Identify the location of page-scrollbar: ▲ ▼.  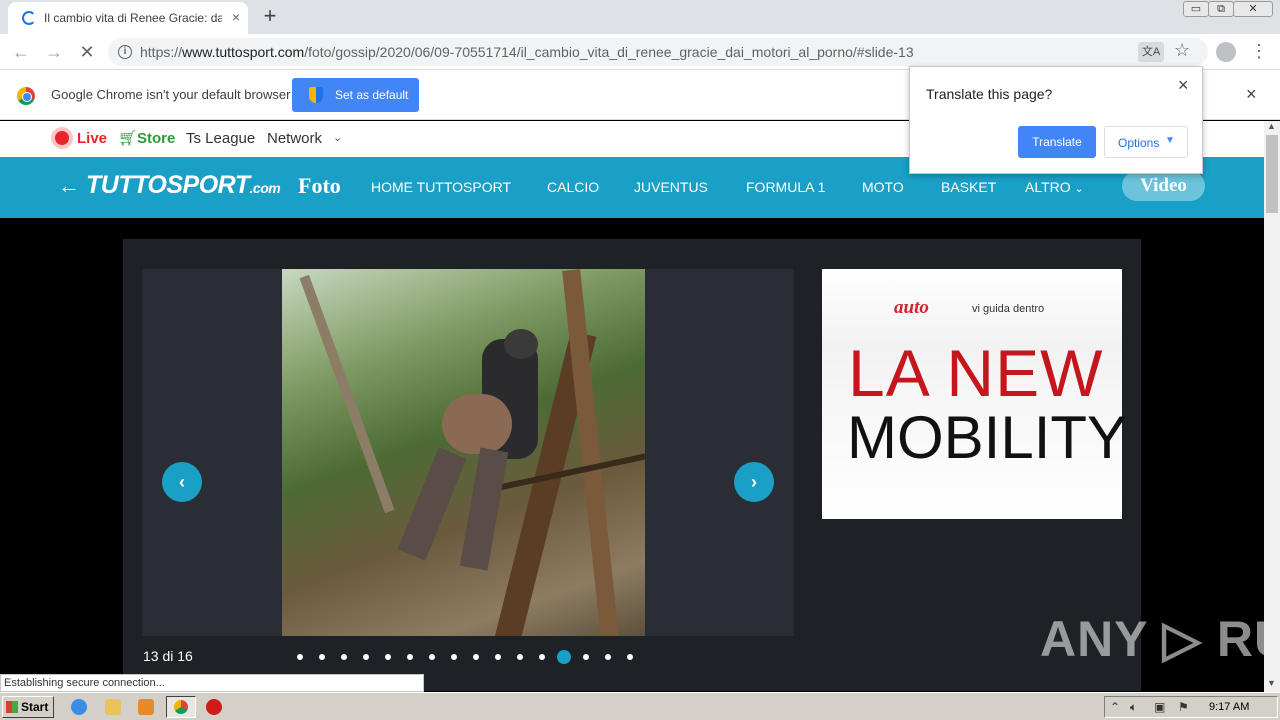
(1272, 406).